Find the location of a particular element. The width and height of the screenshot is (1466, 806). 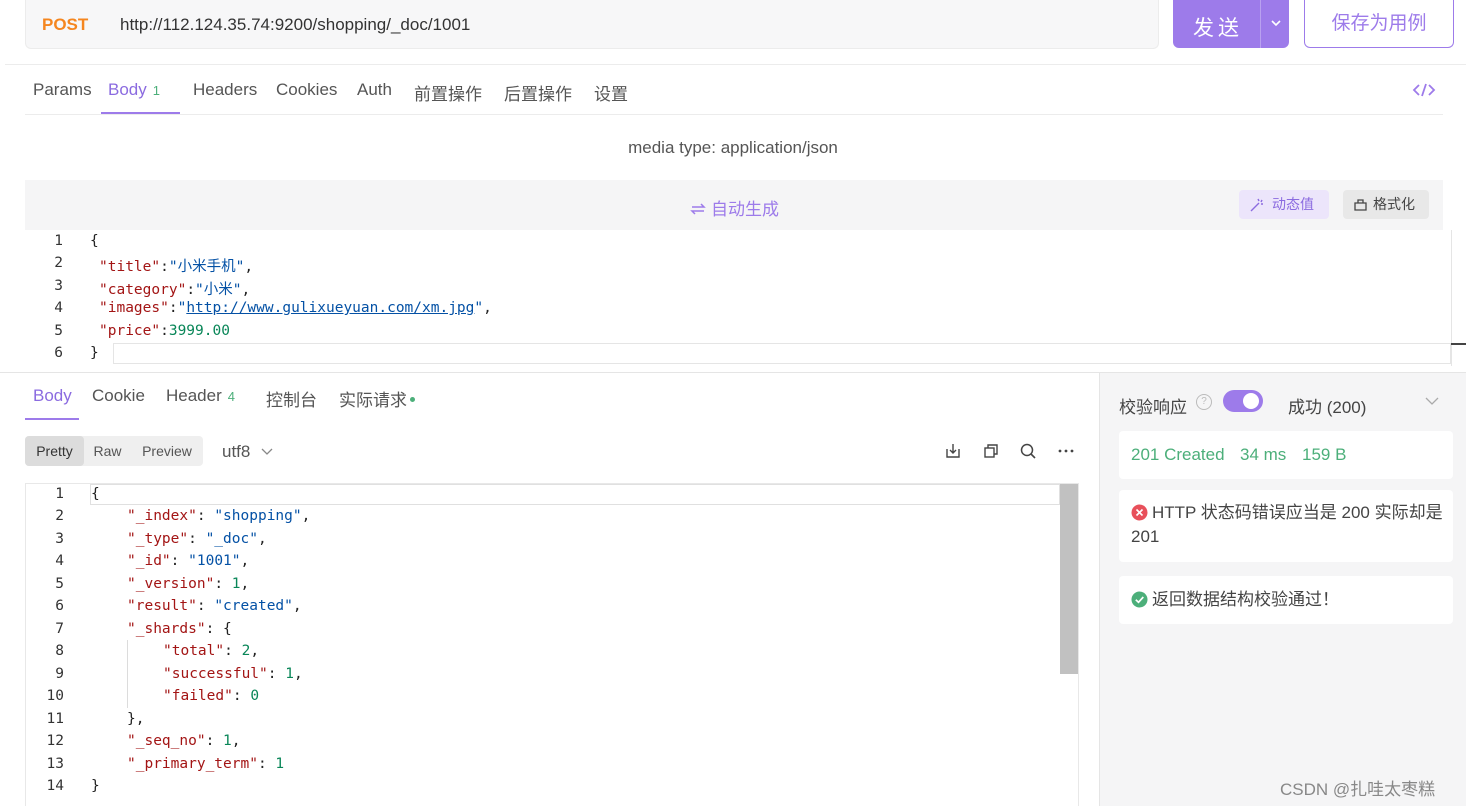

code-line: }, is located at coordinates (136, 719).